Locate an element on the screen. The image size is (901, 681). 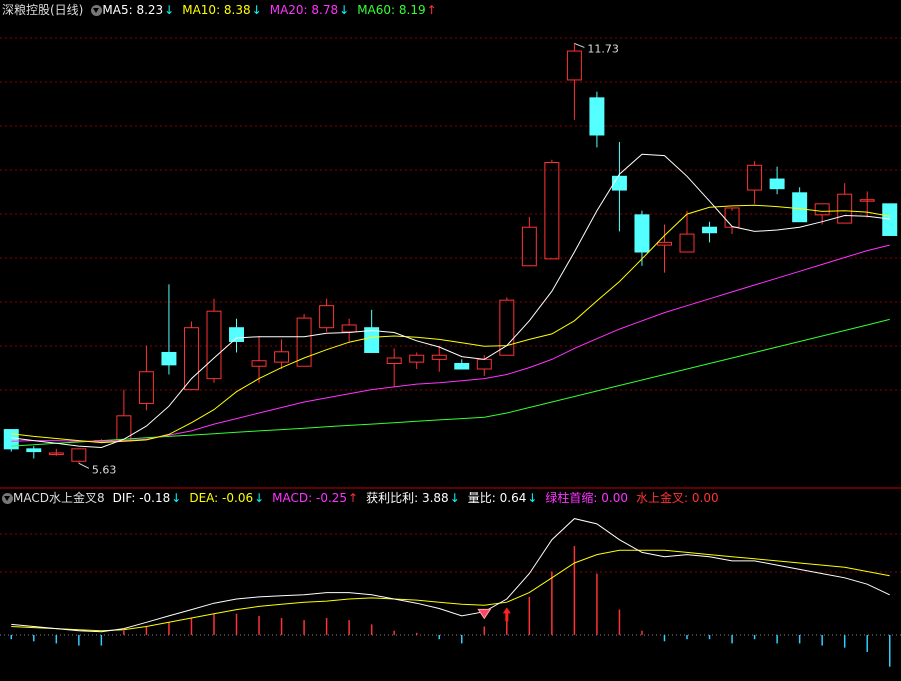
macd-indicator-value: -0.18 is located at coordinates (153, 498).